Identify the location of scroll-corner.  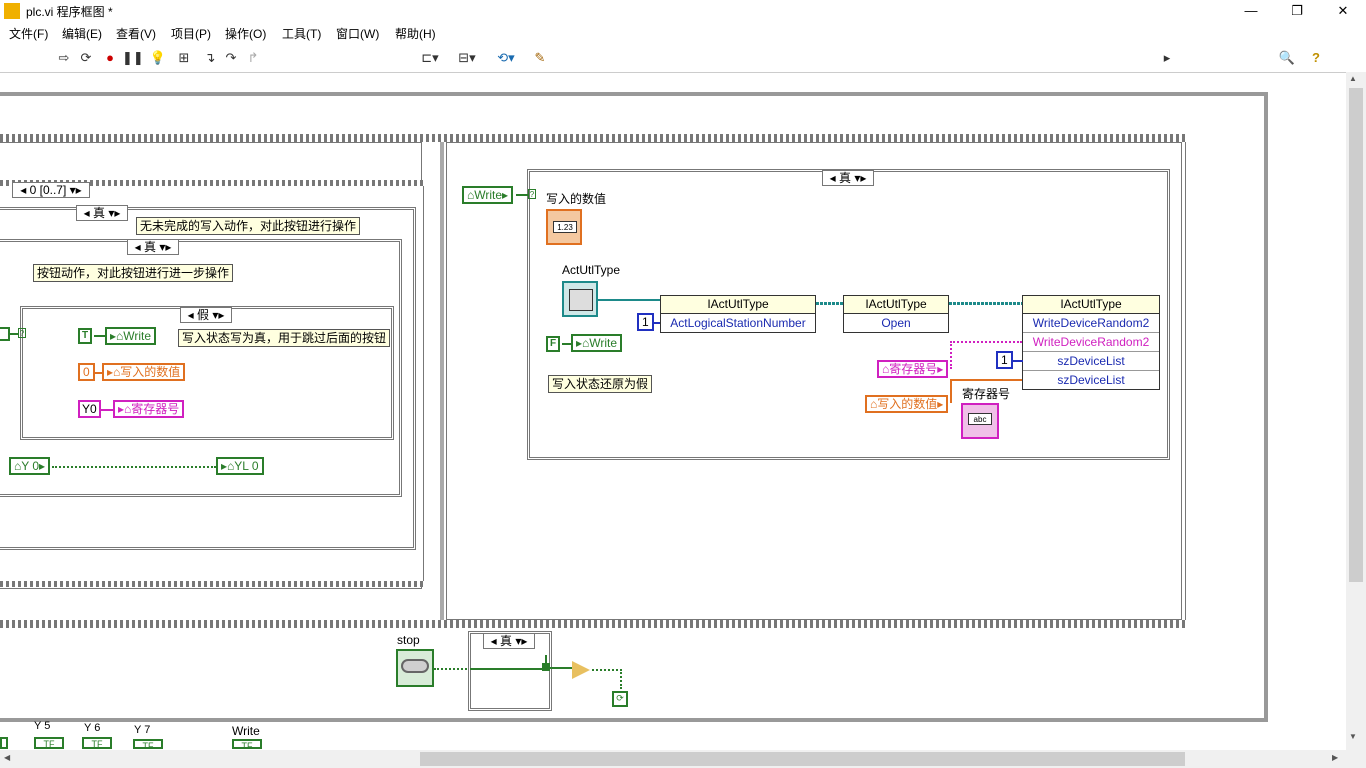
(1356, 759).